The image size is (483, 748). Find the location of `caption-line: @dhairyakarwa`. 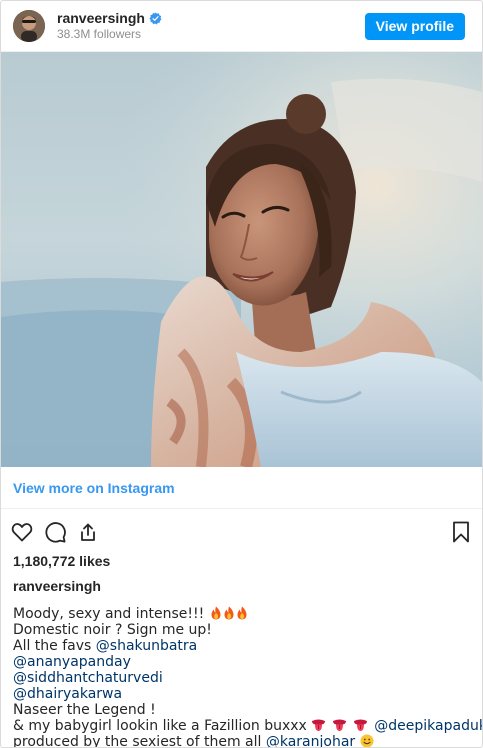

caption-line: @dhairyakarwa is located at coordinates (241, 694).